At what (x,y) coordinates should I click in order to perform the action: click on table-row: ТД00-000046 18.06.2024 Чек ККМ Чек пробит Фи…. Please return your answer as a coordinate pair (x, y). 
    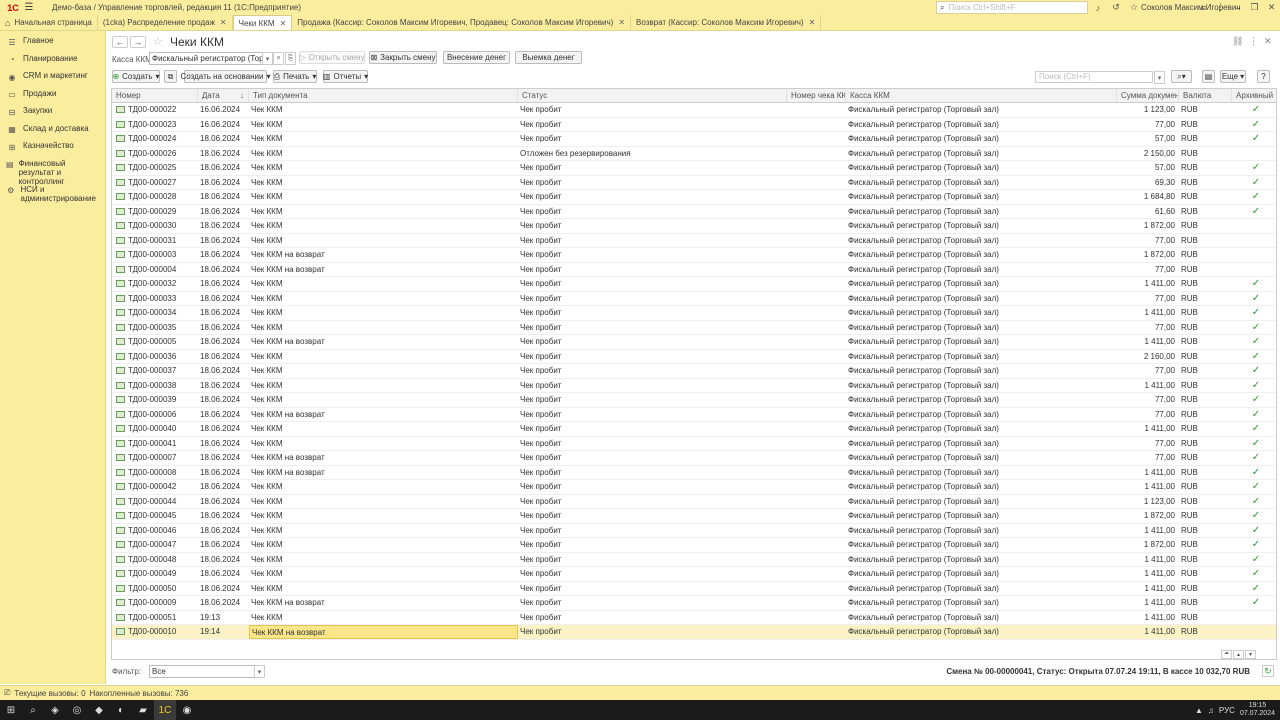
    Looking at the image, I should click on (694, 531).